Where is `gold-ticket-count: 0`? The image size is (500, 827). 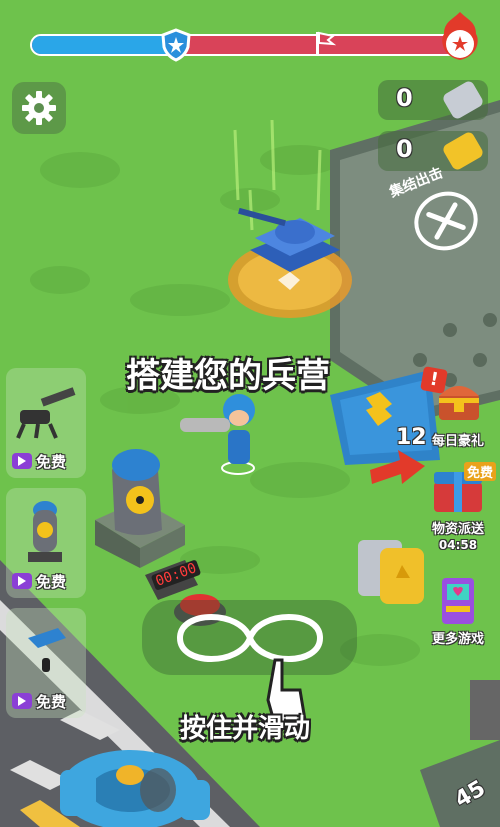
gold-ticket-count: 0 is located at coordinates (404, 149).